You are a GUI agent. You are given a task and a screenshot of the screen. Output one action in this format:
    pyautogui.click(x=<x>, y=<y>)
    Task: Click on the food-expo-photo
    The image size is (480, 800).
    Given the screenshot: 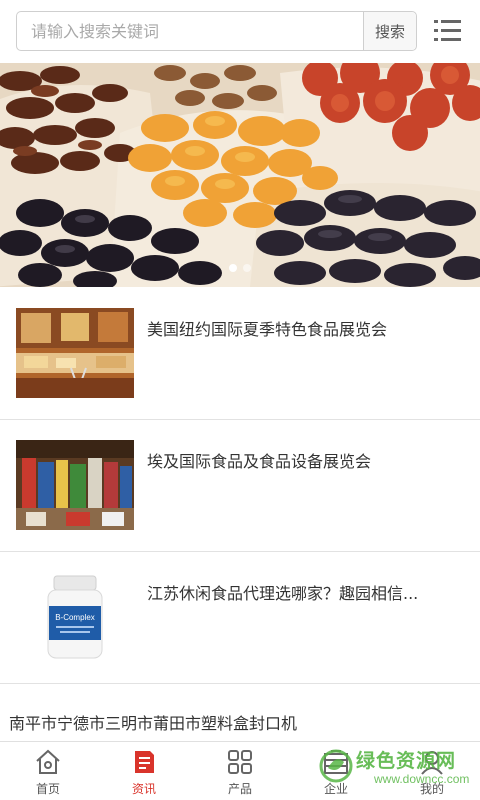 What is the action you would take?
    pyautogui.click(x=75, y=353)
    